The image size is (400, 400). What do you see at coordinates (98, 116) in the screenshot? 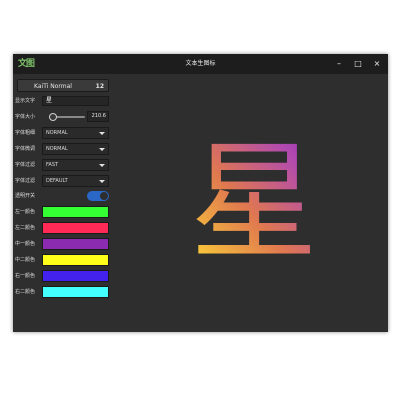
I see `font-size-spinbox: 210.6` at bounding box center [98, 116].